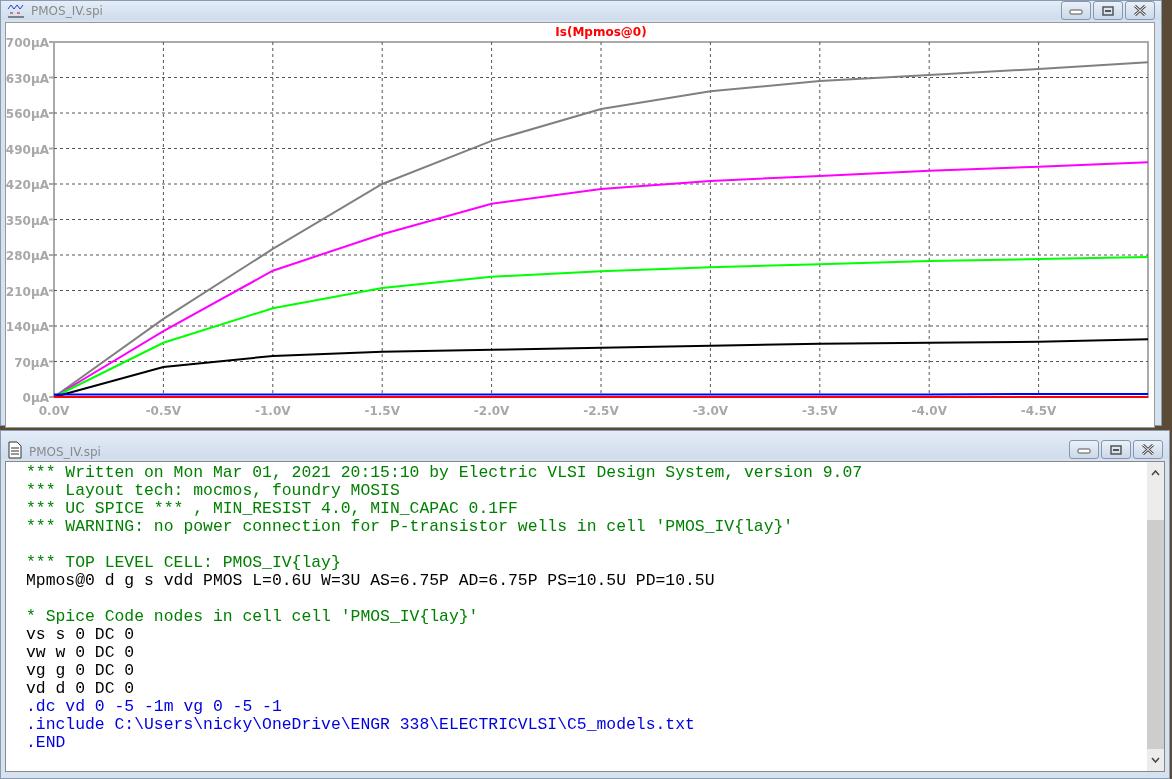  Describe the element at coordinates (27, 185) in the screenshot. I see `y-tick-label: 420µA` at that location.